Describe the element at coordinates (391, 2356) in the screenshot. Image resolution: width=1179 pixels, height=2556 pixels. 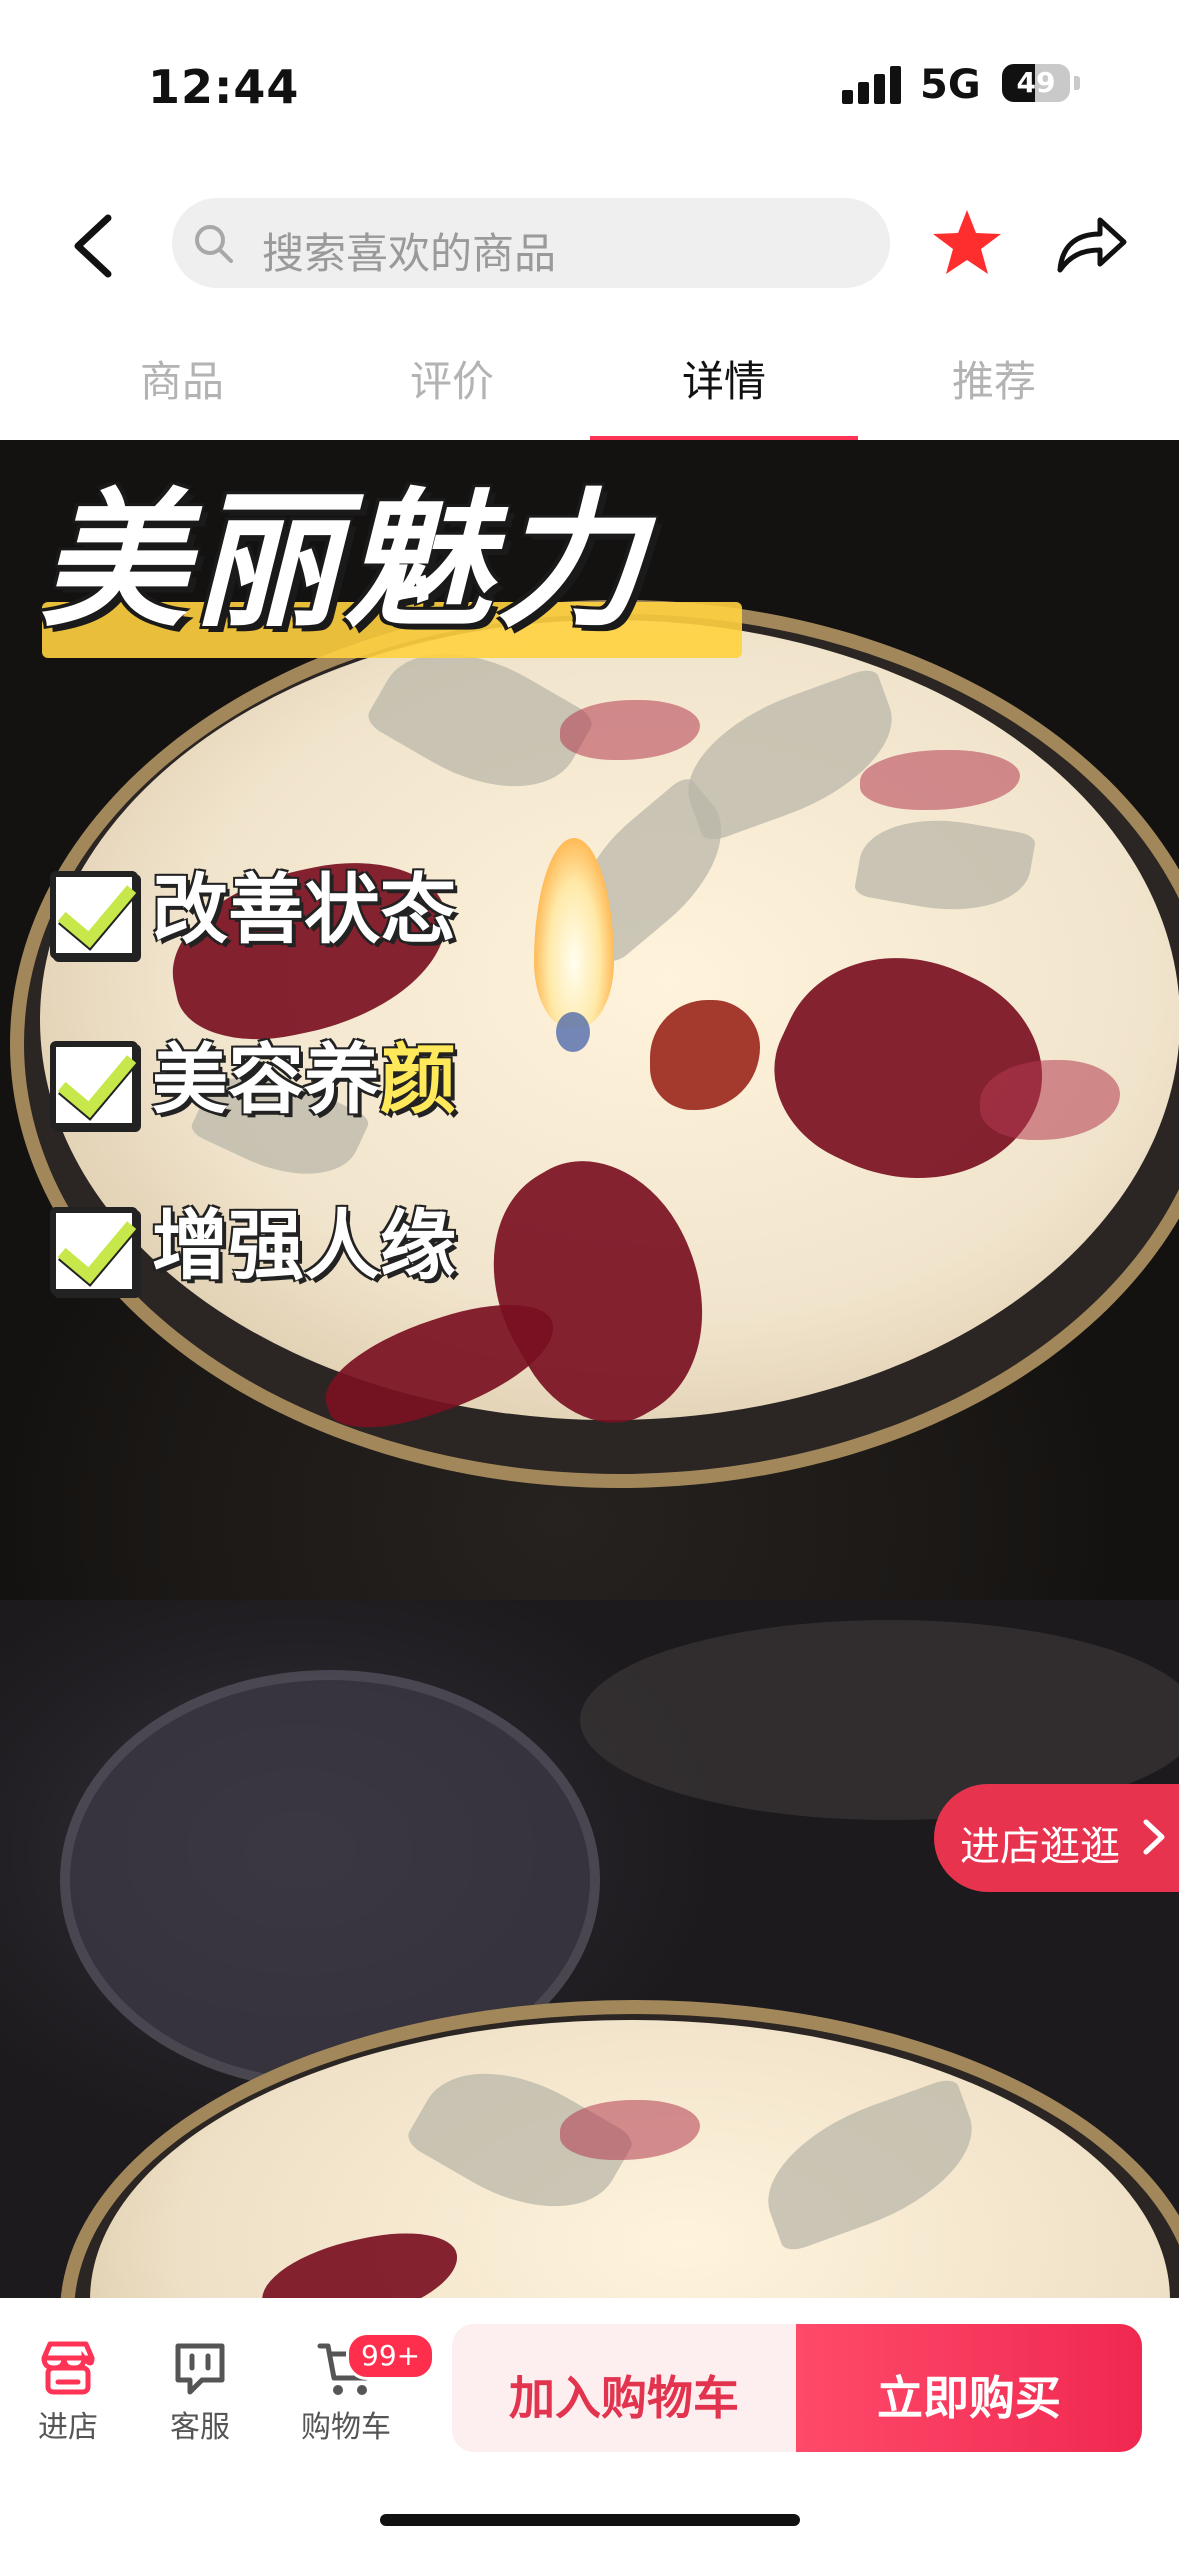
I see `cart-count-badge: 99+` at that location.